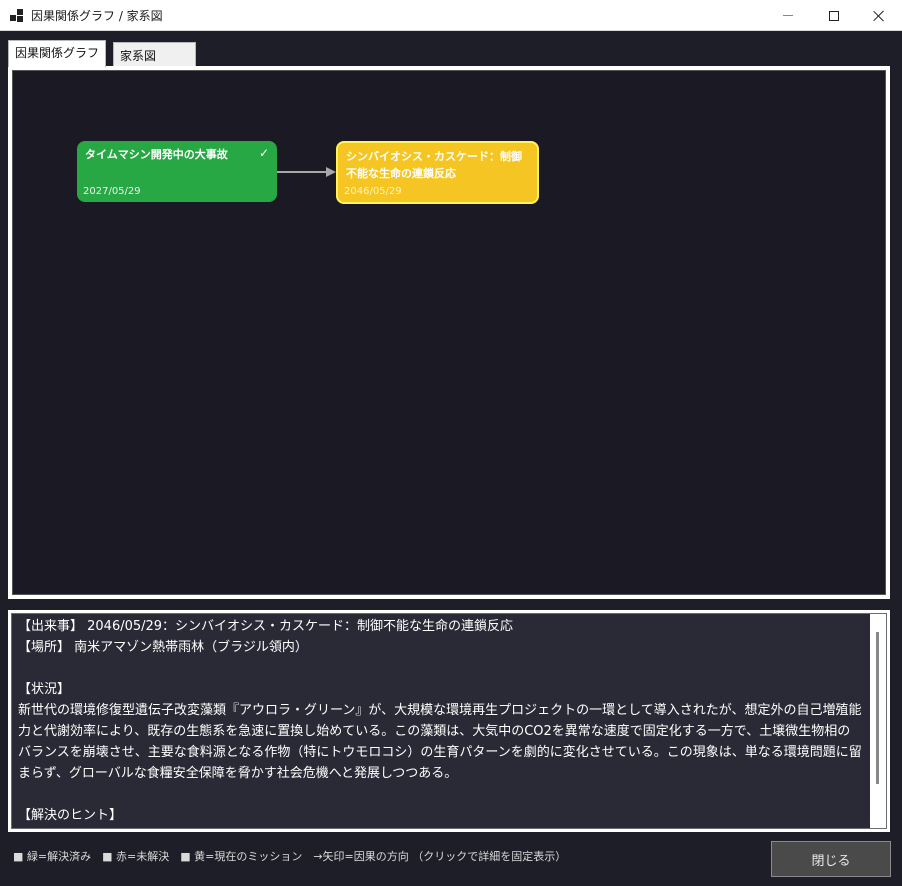  I want to click on maximize-icon, so click(834, 15).